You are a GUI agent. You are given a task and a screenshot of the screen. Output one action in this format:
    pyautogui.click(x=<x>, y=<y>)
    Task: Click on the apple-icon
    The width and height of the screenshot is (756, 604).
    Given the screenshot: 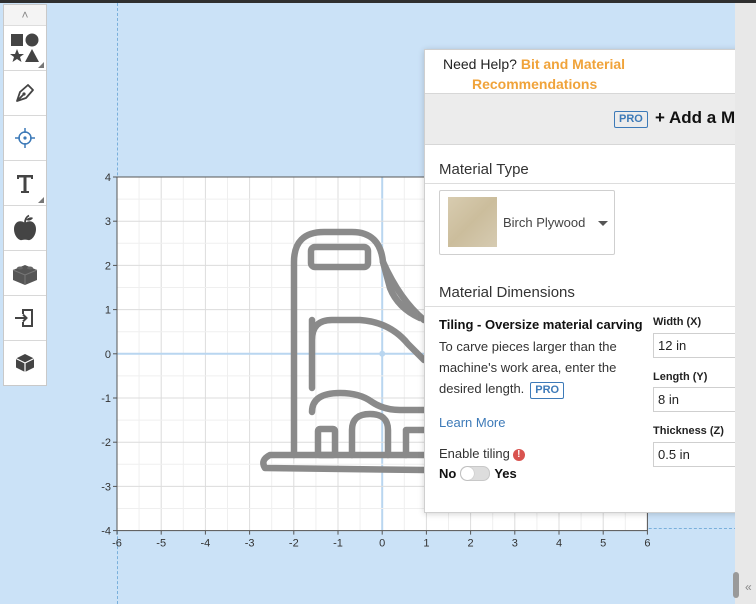 What is the action you would take?
    pyautogui.click(x=25, y=227)
    